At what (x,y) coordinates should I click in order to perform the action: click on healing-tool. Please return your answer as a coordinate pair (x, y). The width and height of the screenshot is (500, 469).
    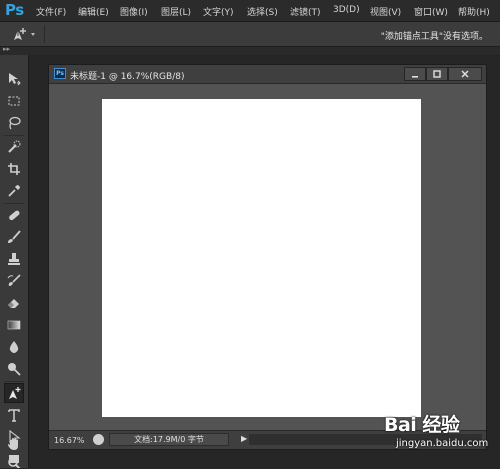
    Looking at the image, I should click on (14, 215).